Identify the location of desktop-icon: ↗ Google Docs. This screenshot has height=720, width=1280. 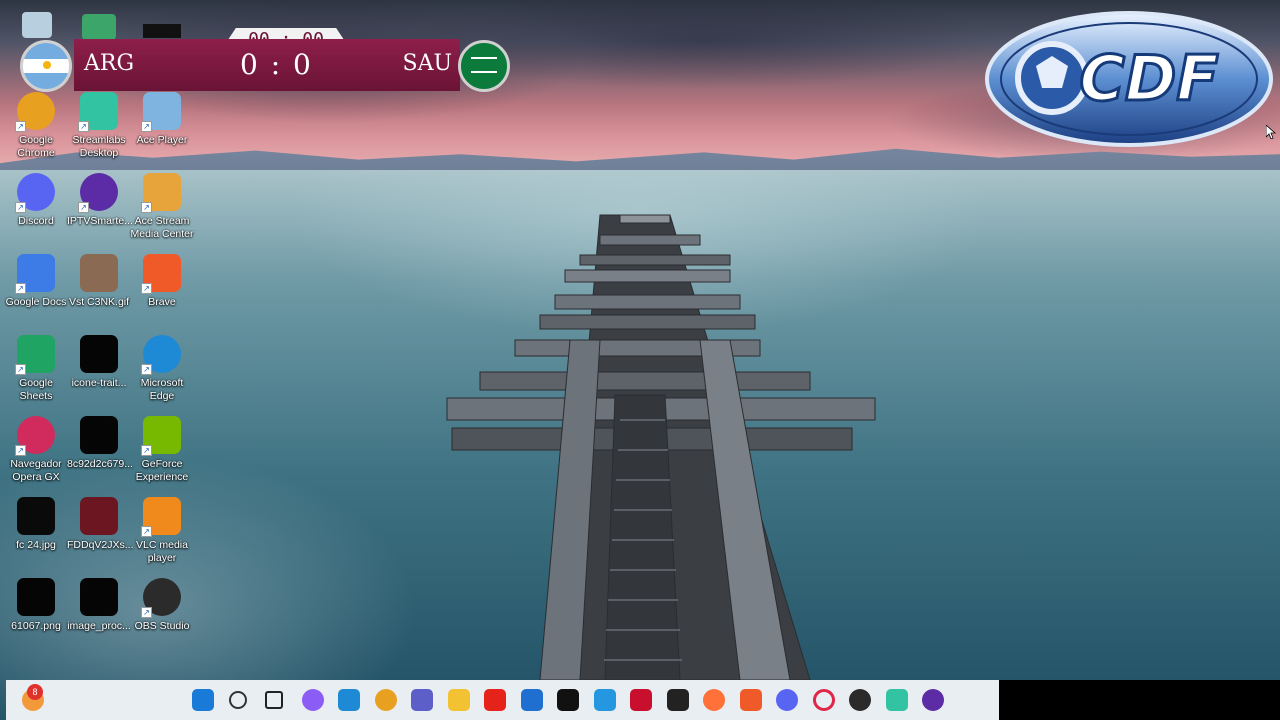
(36, 281).